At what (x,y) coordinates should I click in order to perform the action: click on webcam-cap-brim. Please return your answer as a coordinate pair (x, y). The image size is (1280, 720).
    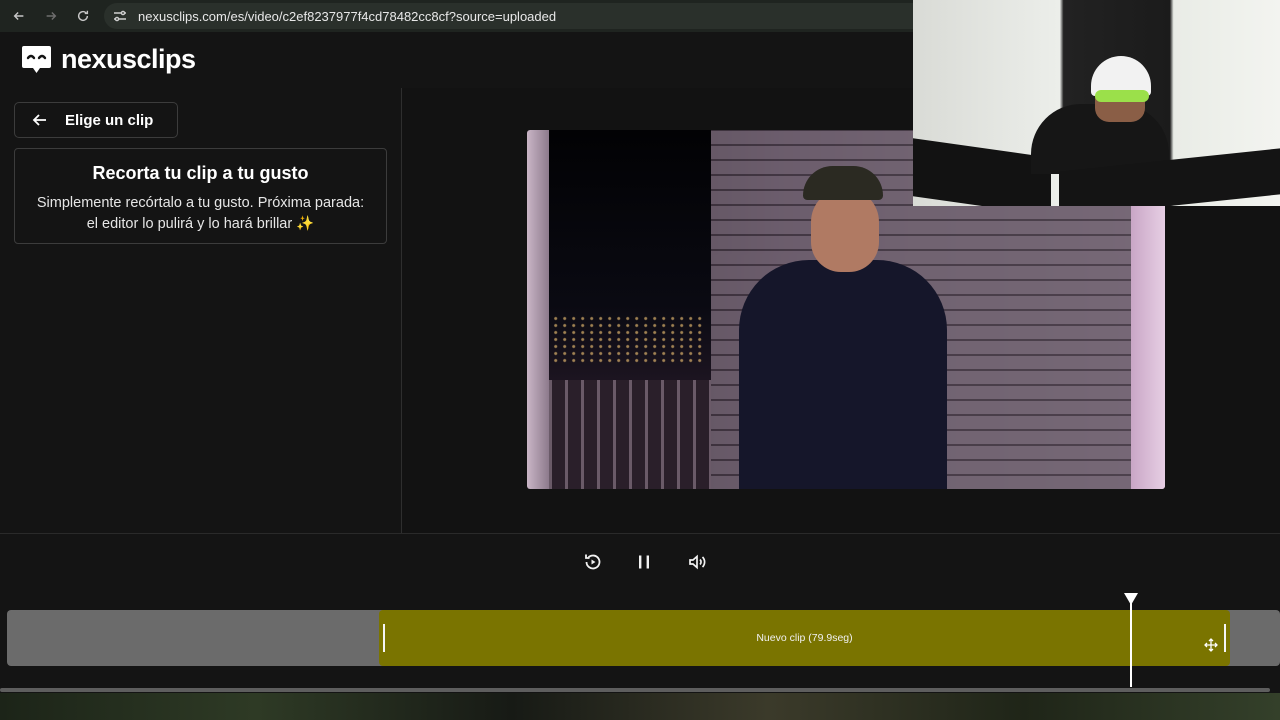
    Looking at the image, I should click on (1122, 96).